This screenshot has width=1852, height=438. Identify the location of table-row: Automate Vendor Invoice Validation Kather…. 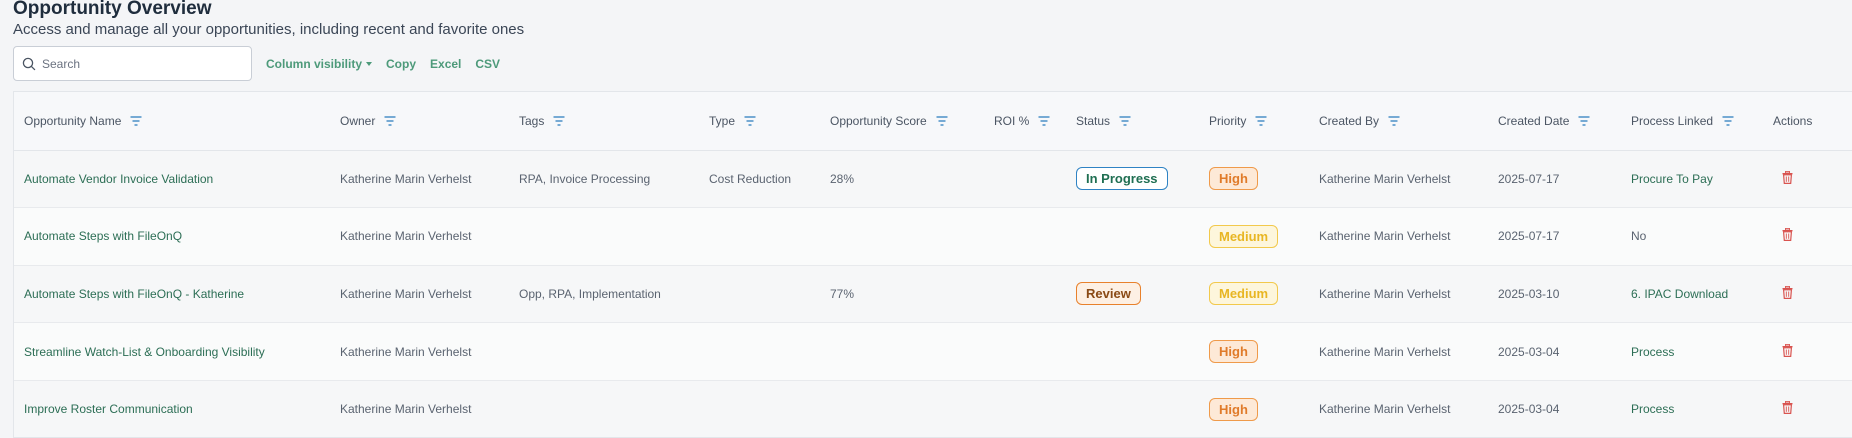
(933, 179).